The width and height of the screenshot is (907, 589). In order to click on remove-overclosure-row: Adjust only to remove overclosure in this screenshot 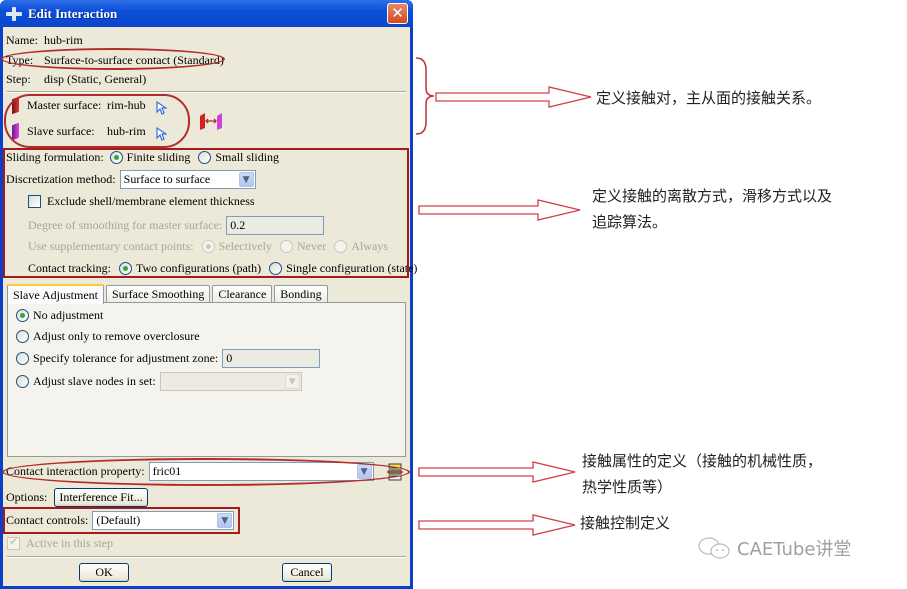, I will do `click(108, 336)`.